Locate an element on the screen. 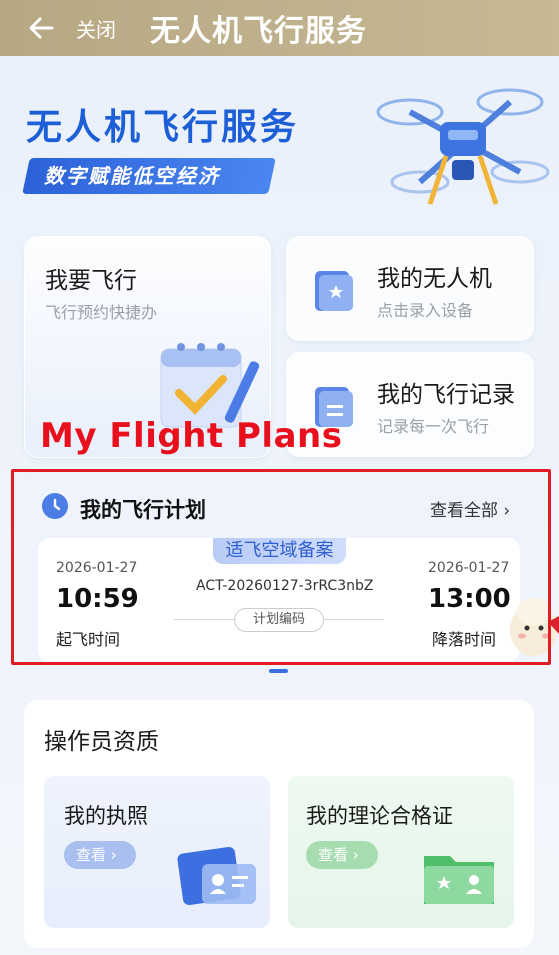 The width and height of the screenshot is (559, 955). drone-illustration-icon is located at coordinates (463, 146).